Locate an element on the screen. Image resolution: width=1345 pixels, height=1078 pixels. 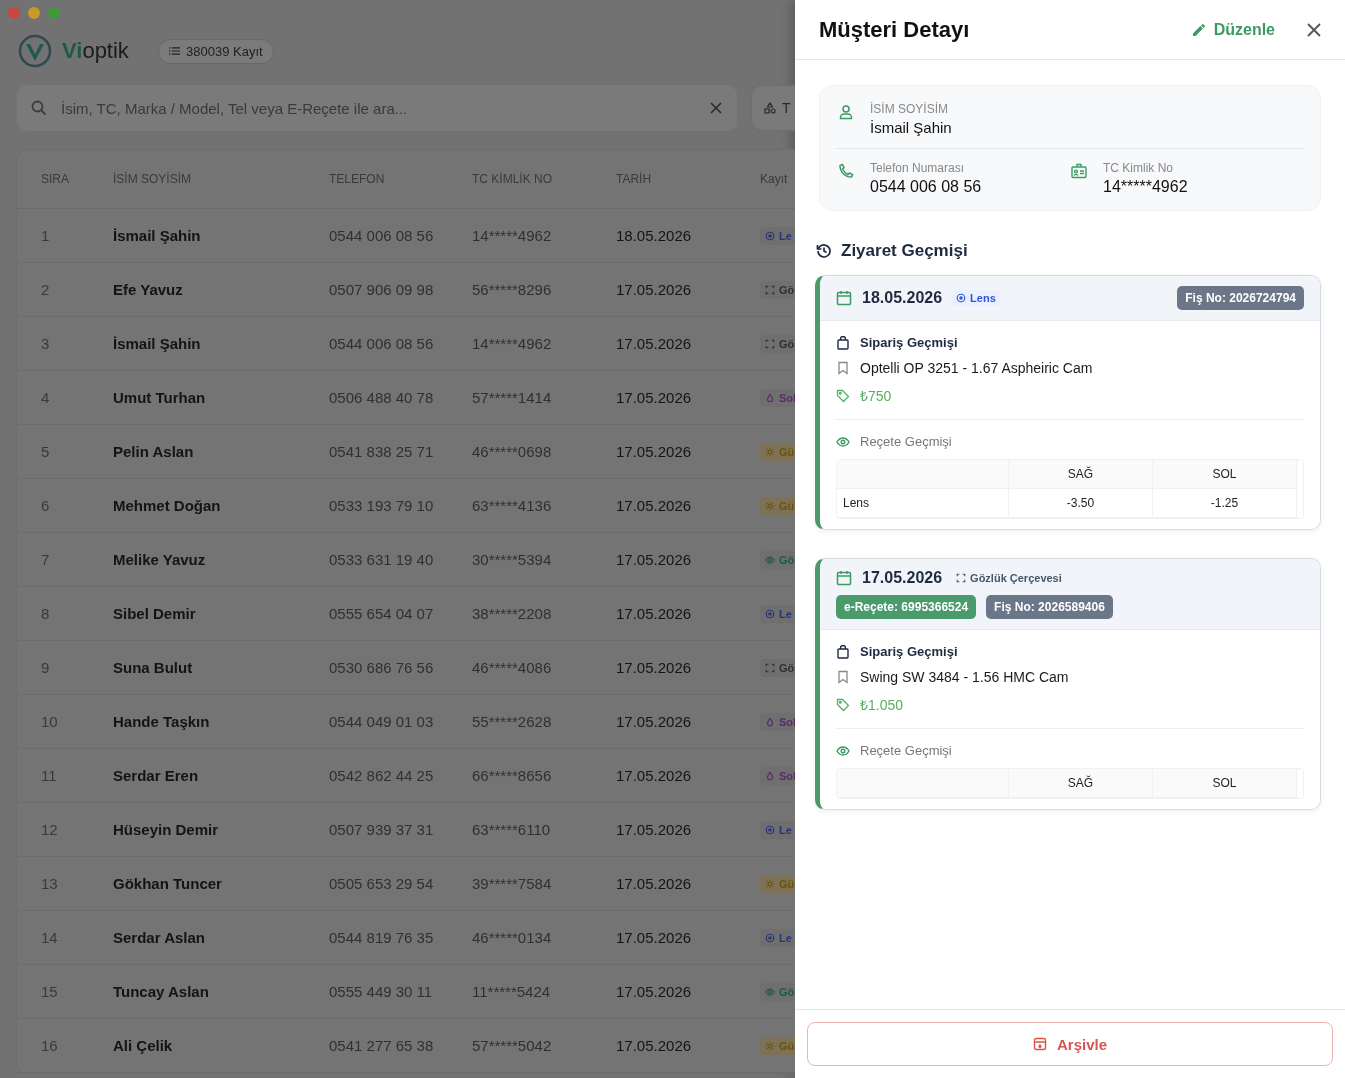
table-cell-text: 3 is located at coordinates (46, 343).